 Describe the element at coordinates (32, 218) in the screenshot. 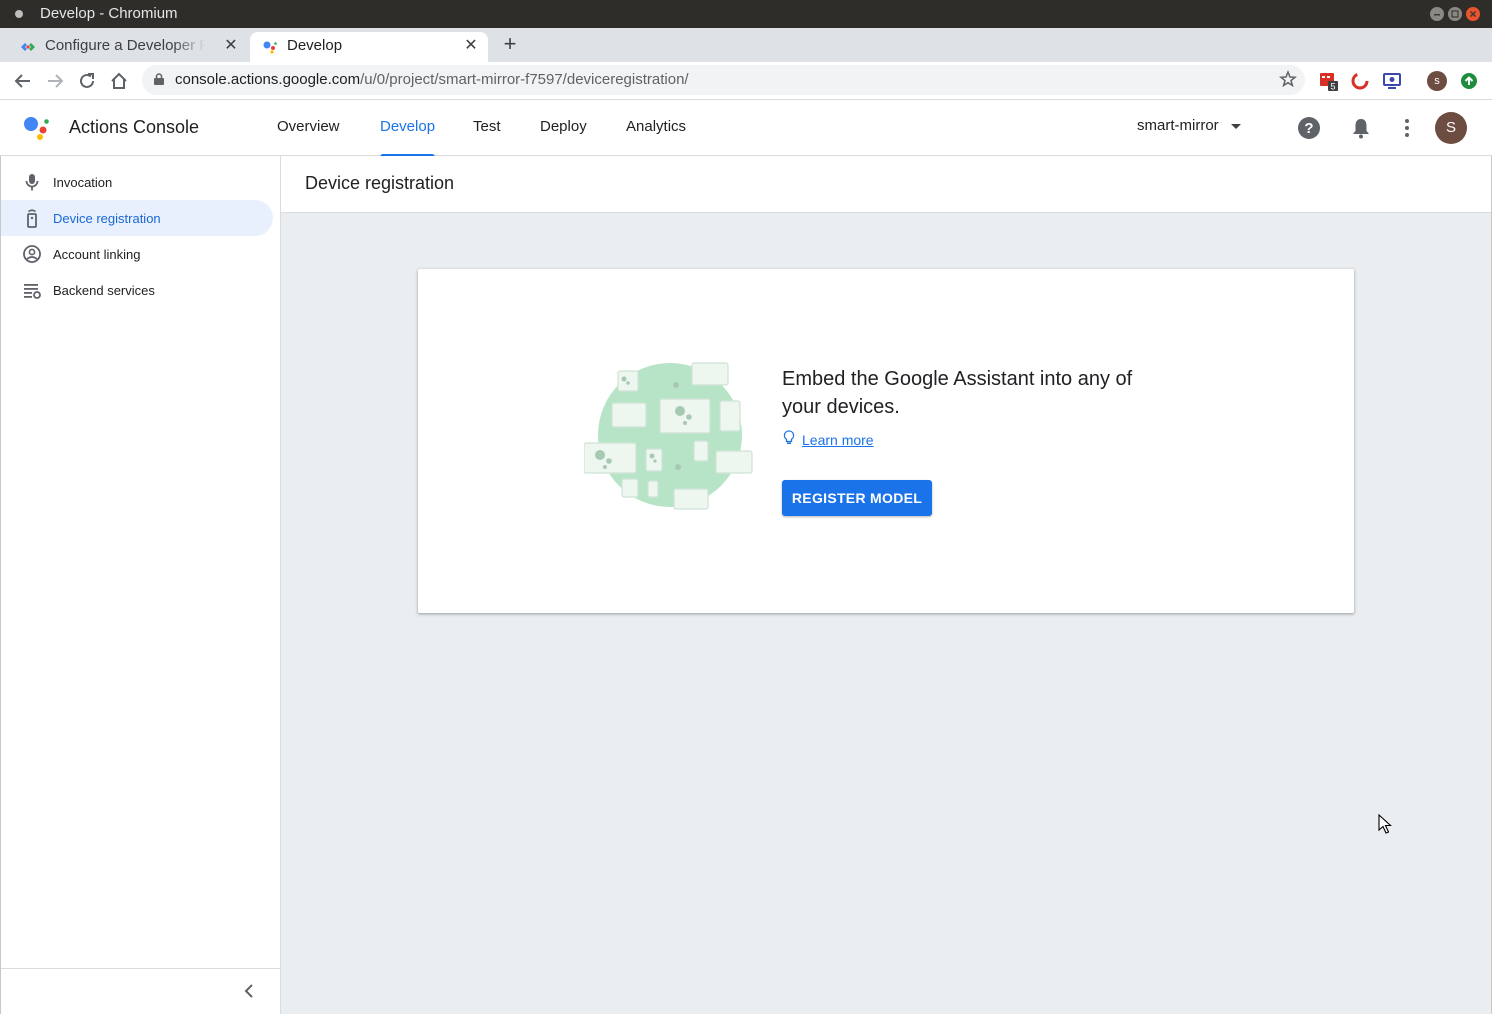

I see `device-icon` at that location.